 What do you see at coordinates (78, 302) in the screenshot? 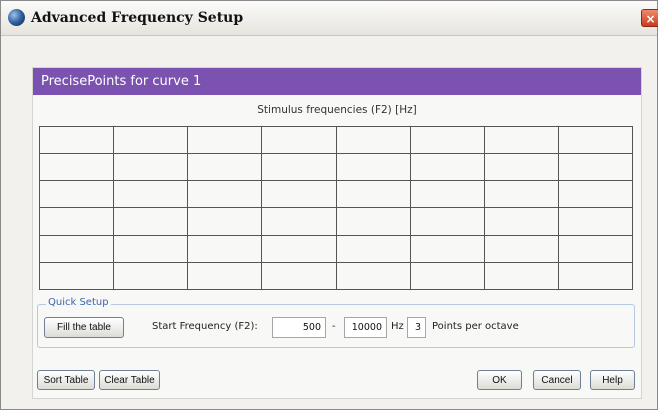
I see `quick-setup-legend: Quick Setup` at bounding box center [78, 302].